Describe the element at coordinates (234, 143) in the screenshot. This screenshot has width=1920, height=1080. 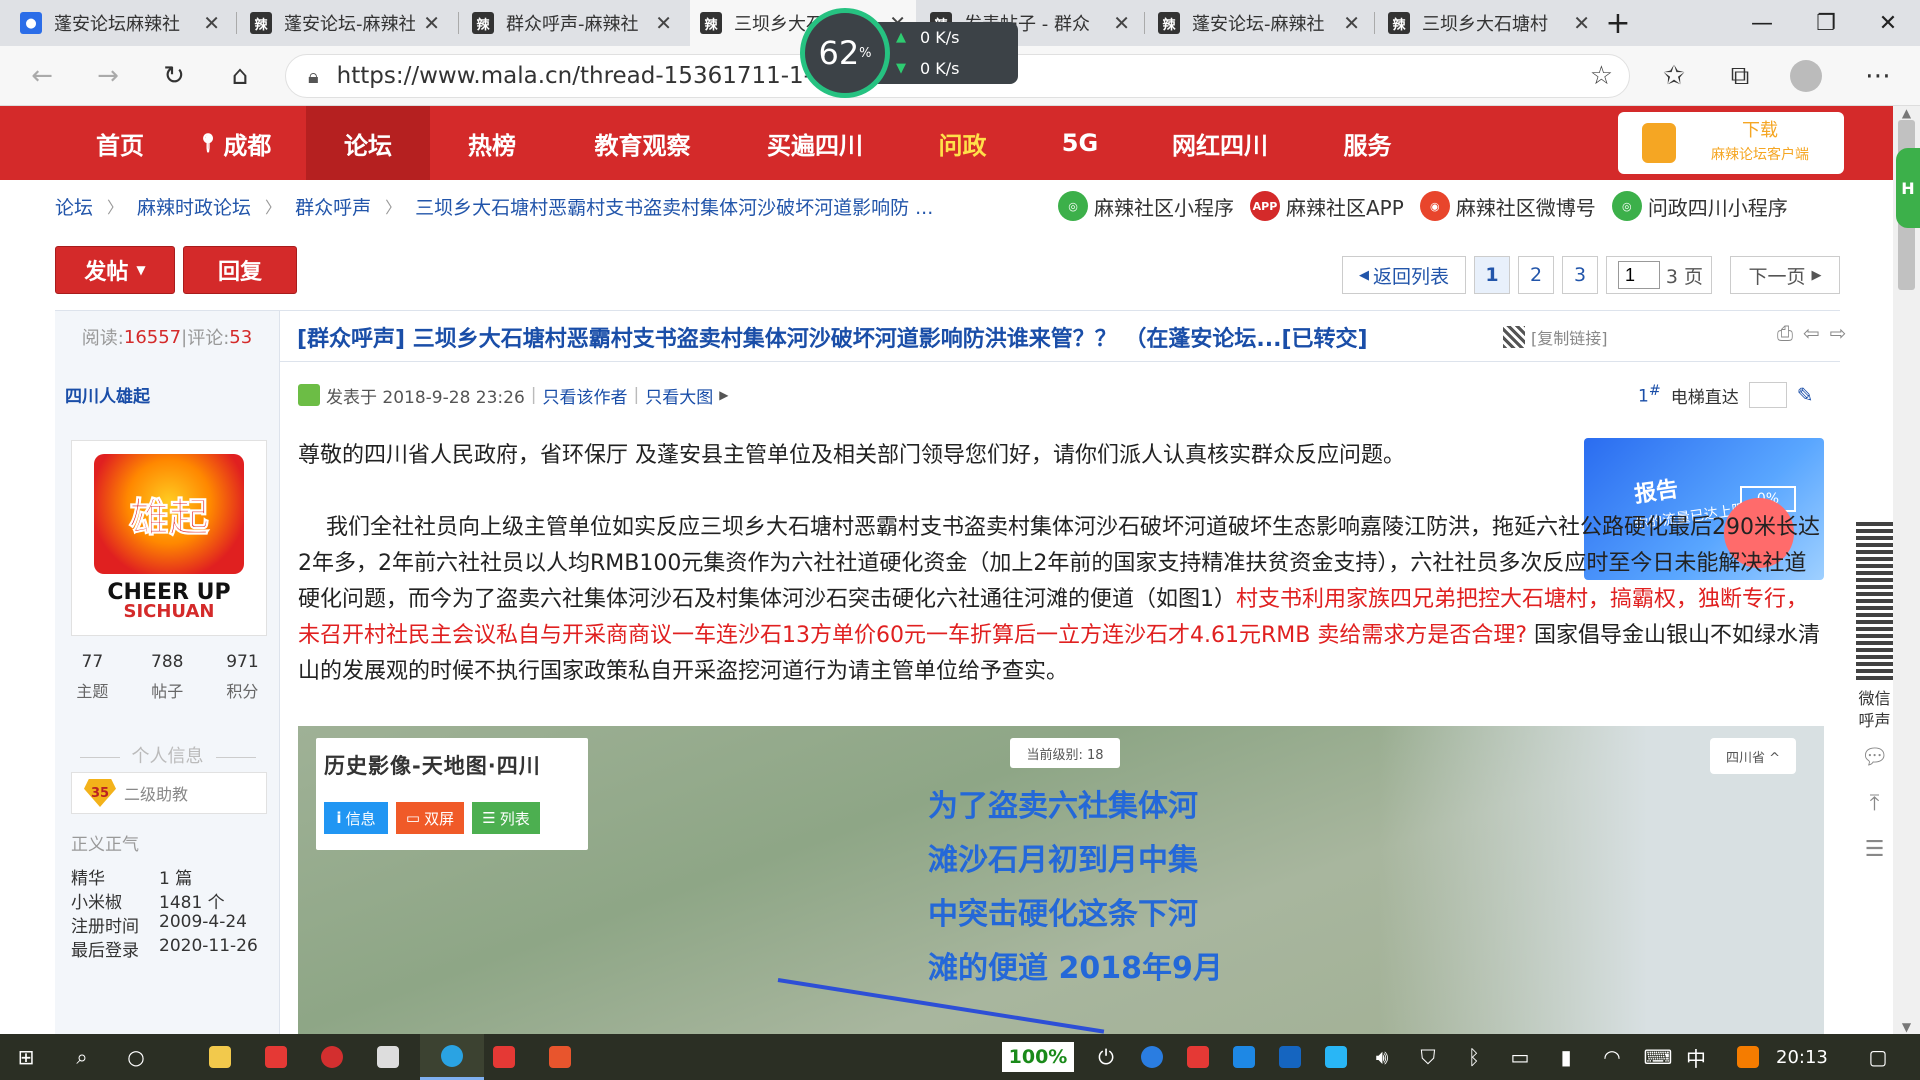
I see `nav-chengdu: 📍︎ 成都` at that location.